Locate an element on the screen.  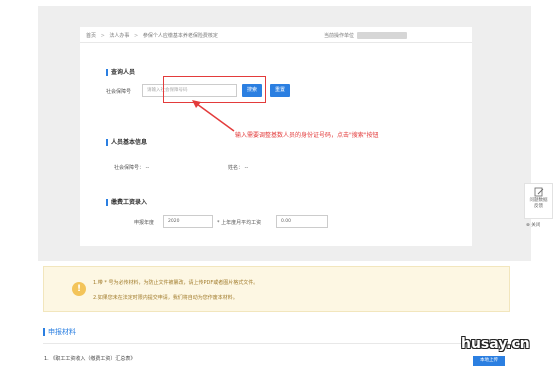
watermark: husay.cn is located at coordinates (495, 344).